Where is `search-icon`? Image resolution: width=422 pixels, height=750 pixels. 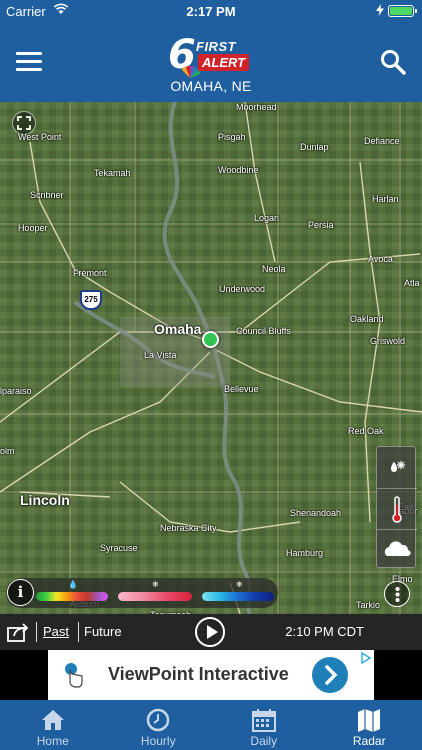
search-icon is located at coordinates (393, 62).